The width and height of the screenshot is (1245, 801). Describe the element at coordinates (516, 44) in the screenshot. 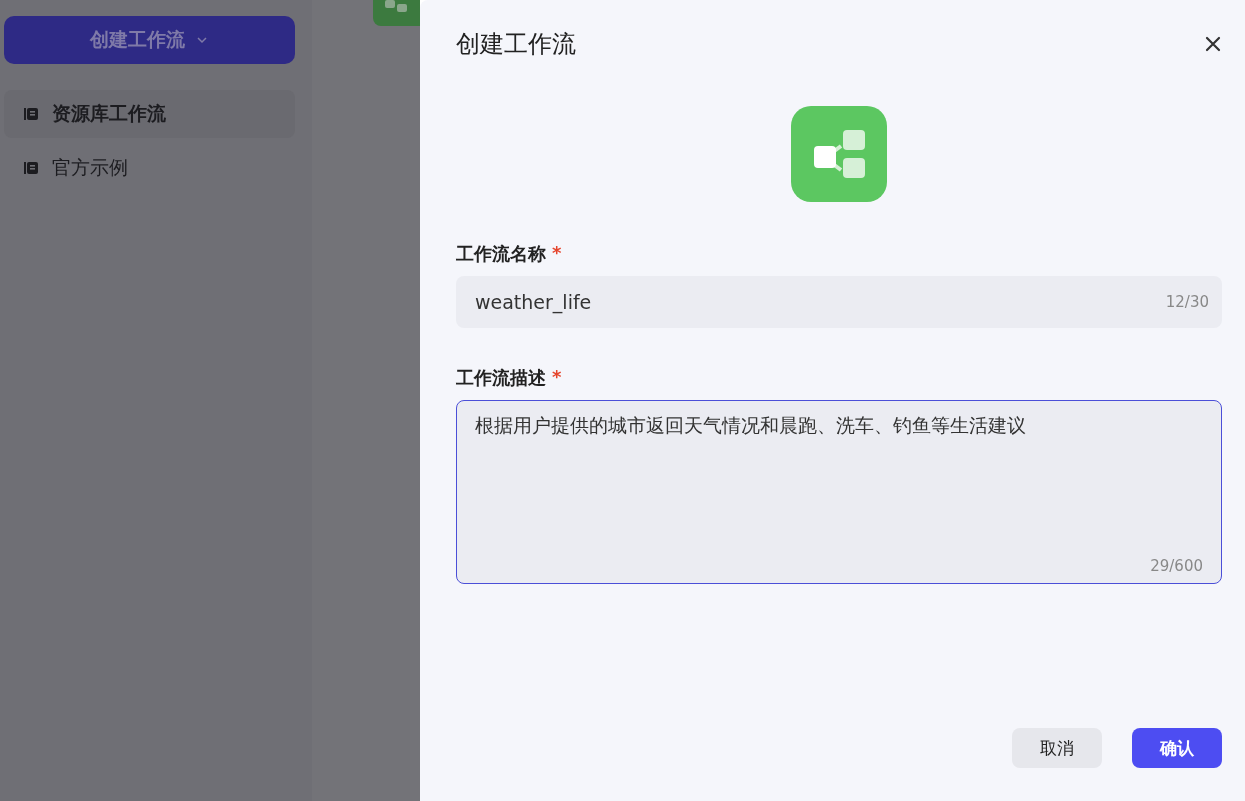

I see `dialog-title: 创建工作流` at that location.